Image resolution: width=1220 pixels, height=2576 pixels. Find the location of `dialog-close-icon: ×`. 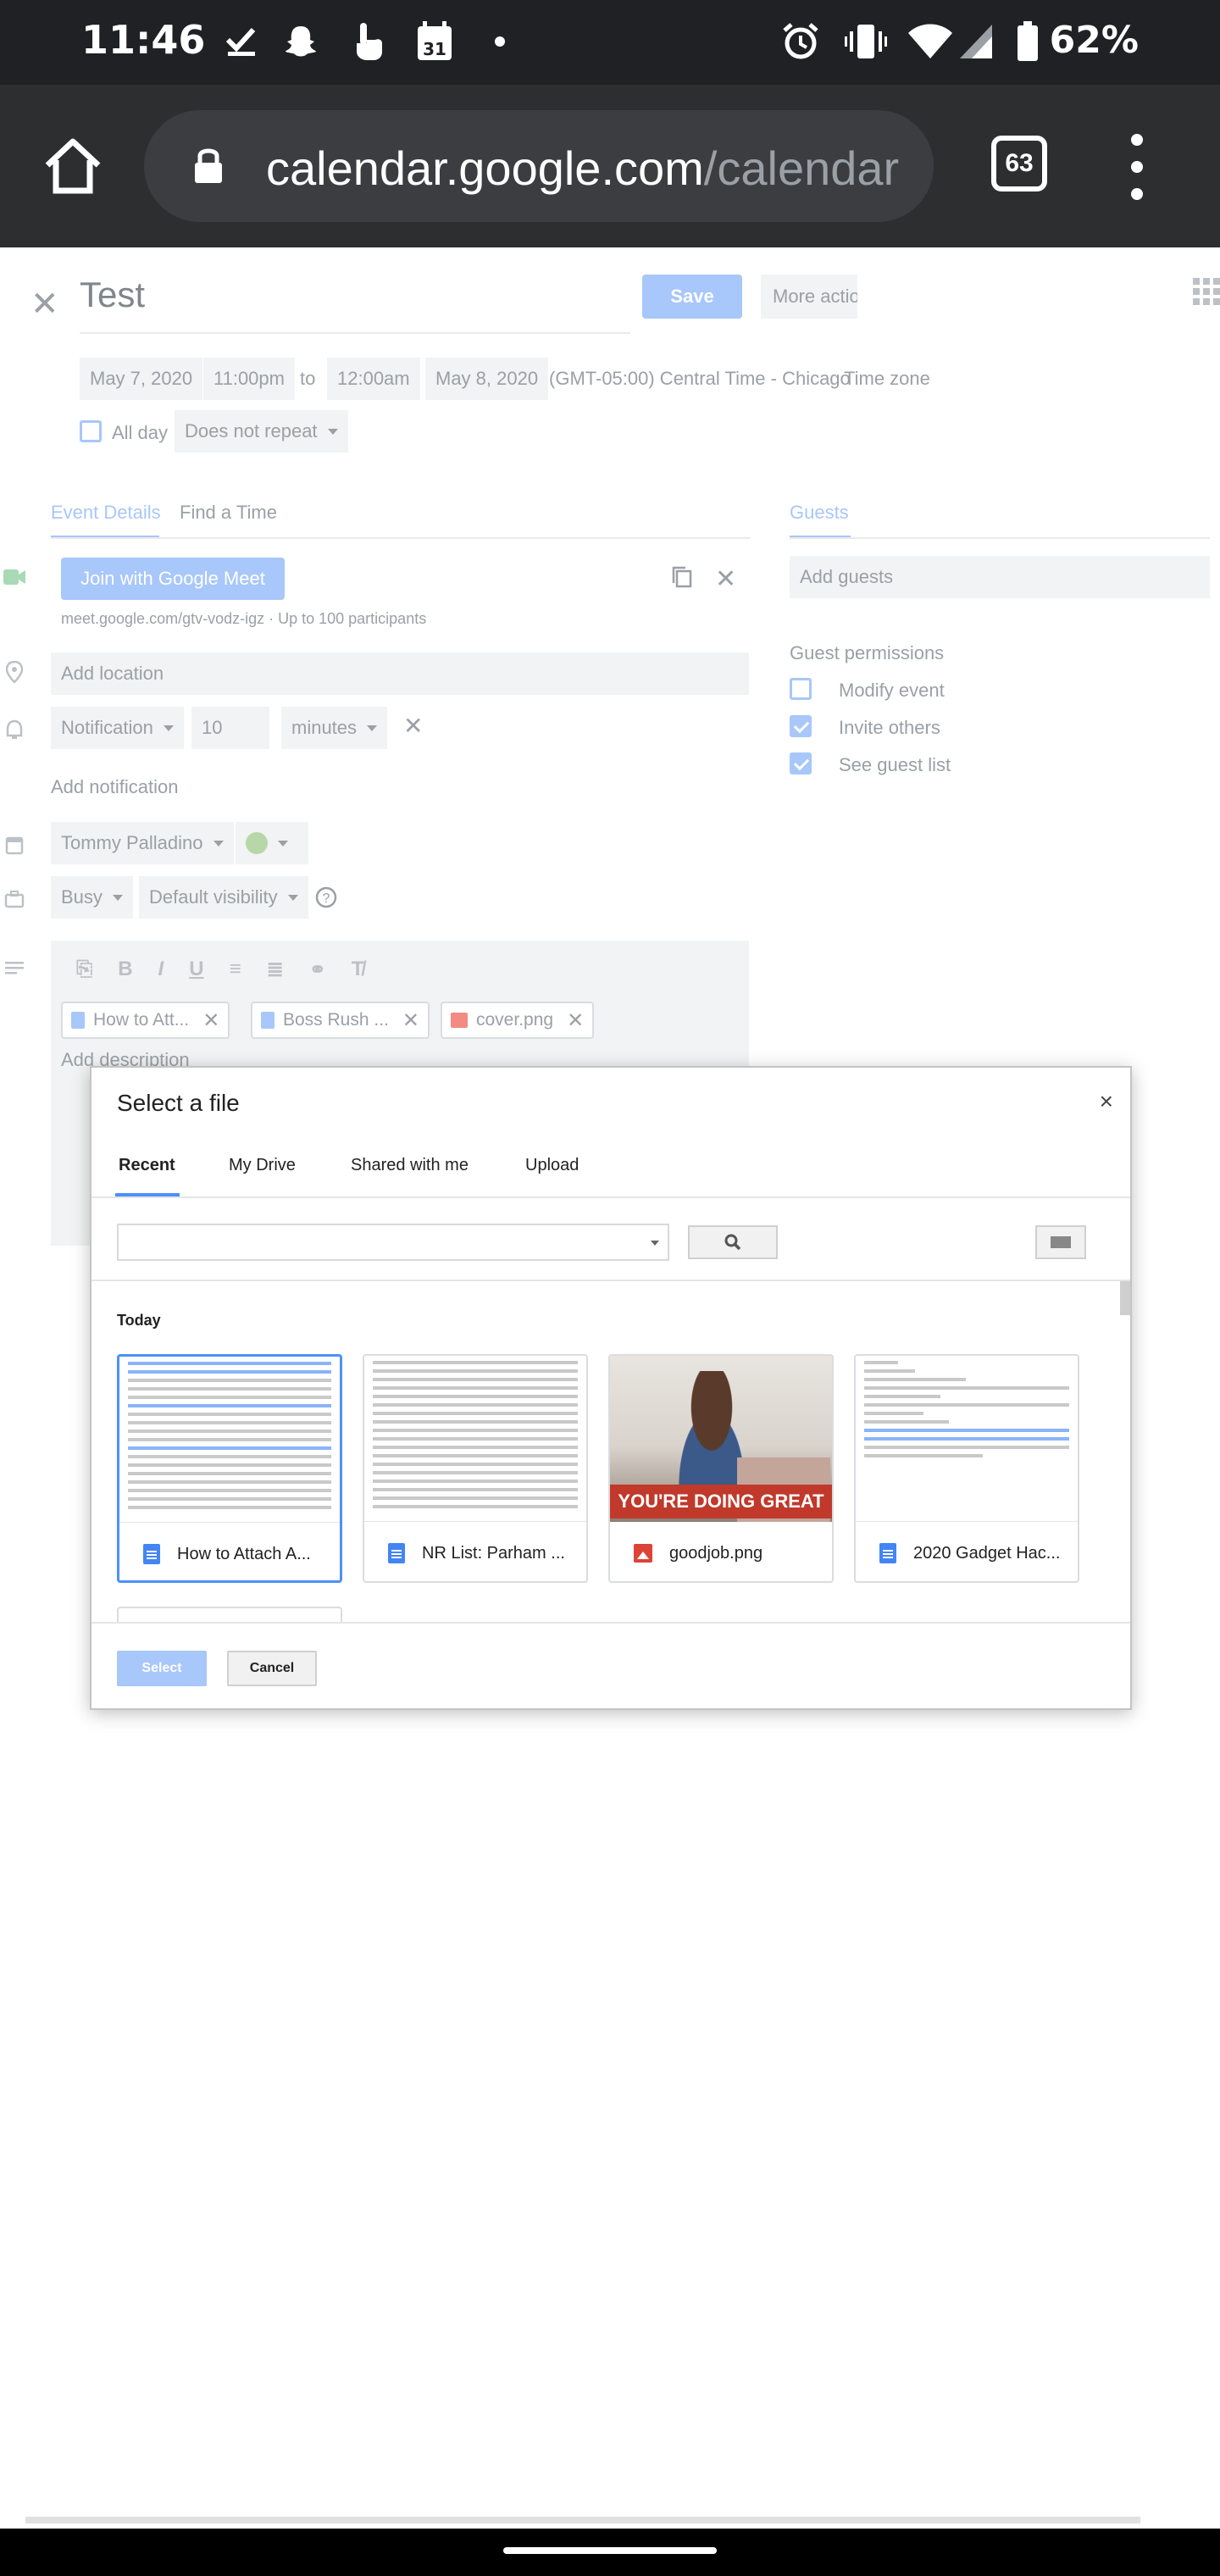

dialog-close-icon: × is located at coordinates (1106, 1101).